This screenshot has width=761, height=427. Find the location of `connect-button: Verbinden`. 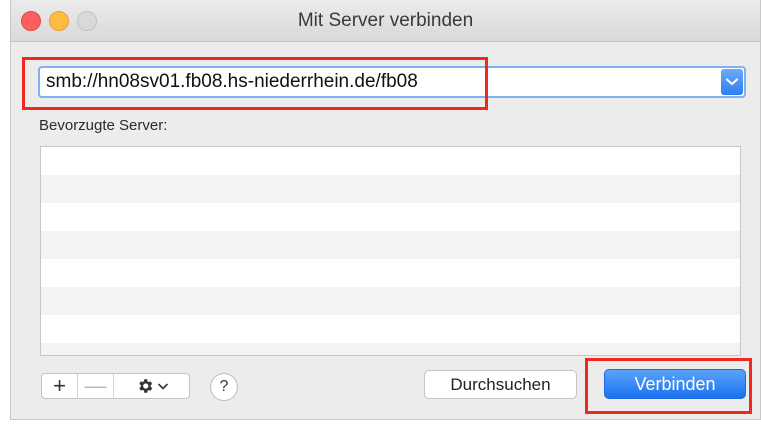

connect-button: Verbinden is located at coordinates (675, 384).